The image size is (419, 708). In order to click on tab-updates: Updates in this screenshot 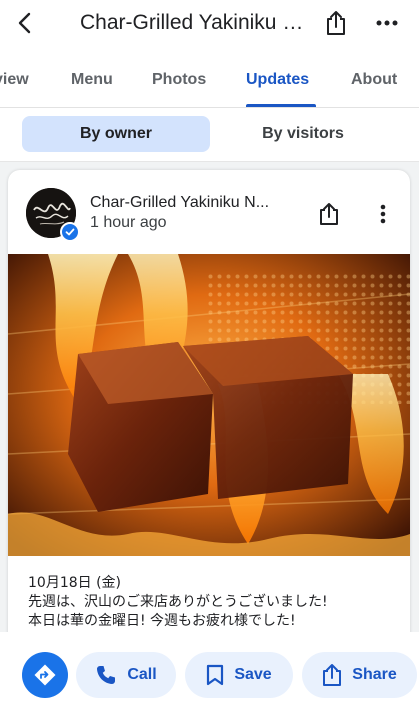, I will do `click(277, 80)`.